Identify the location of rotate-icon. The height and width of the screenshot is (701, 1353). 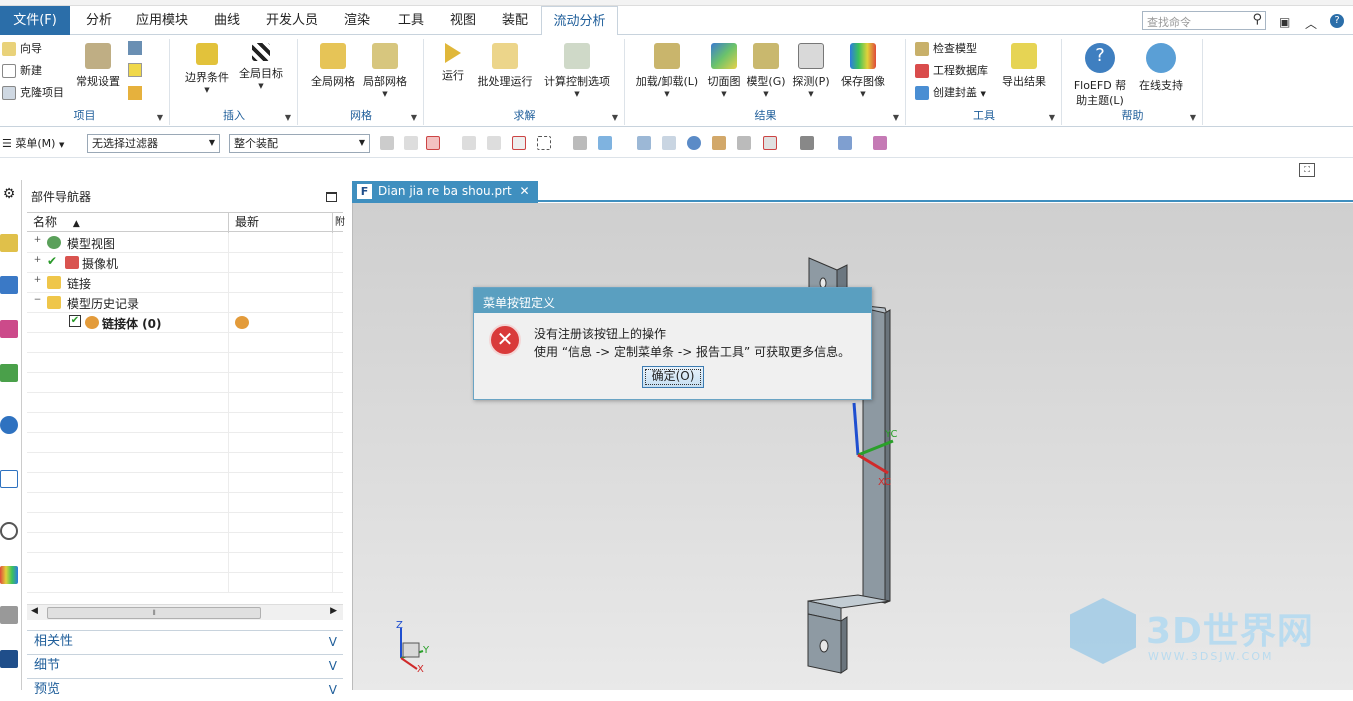
(694, 143).